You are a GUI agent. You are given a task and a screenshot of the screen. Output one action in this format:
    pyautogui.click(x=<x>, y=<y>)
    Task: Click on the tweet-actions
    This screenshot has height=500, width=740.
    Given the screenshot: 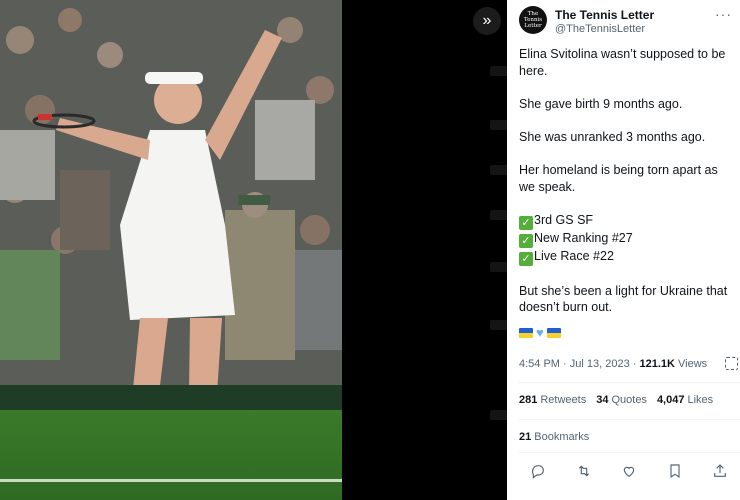 What is the action you would take?
    pyautogui.click(x=629, y=471)
    